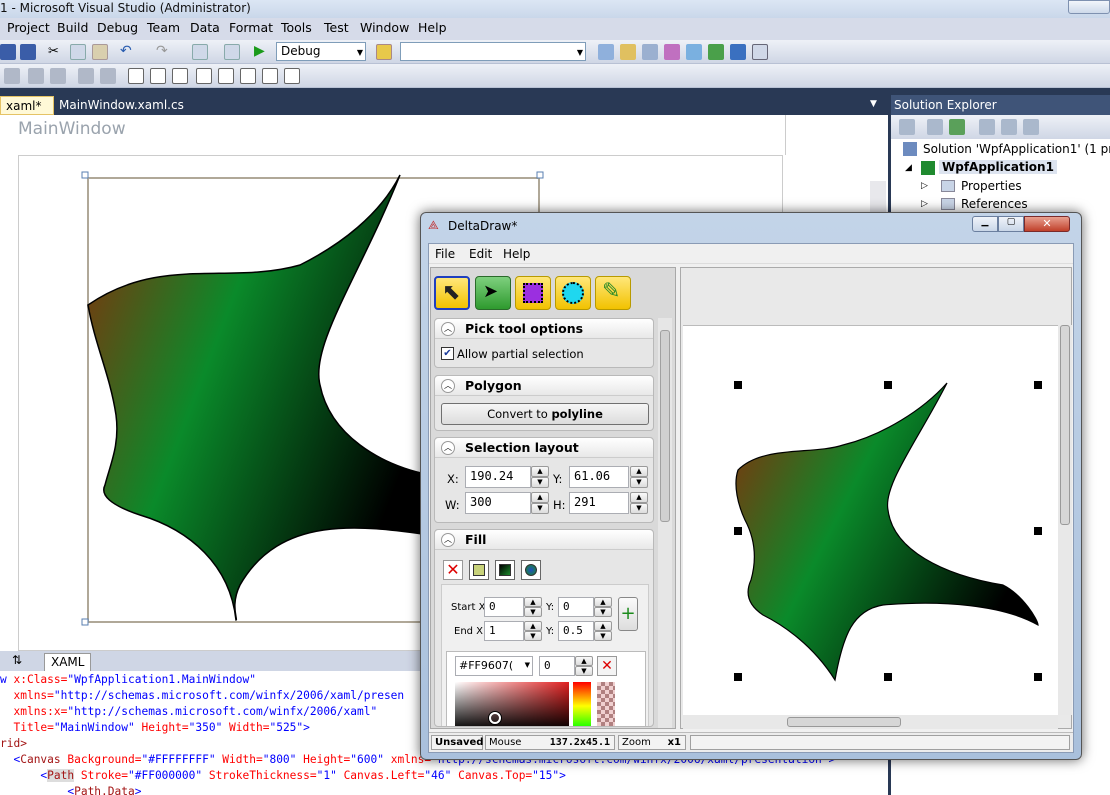 This screenshot has width=1110, height=795. Describe the element at coordinates (599, 477) in the screenshot. I see `y-input: 61.06` at that location.